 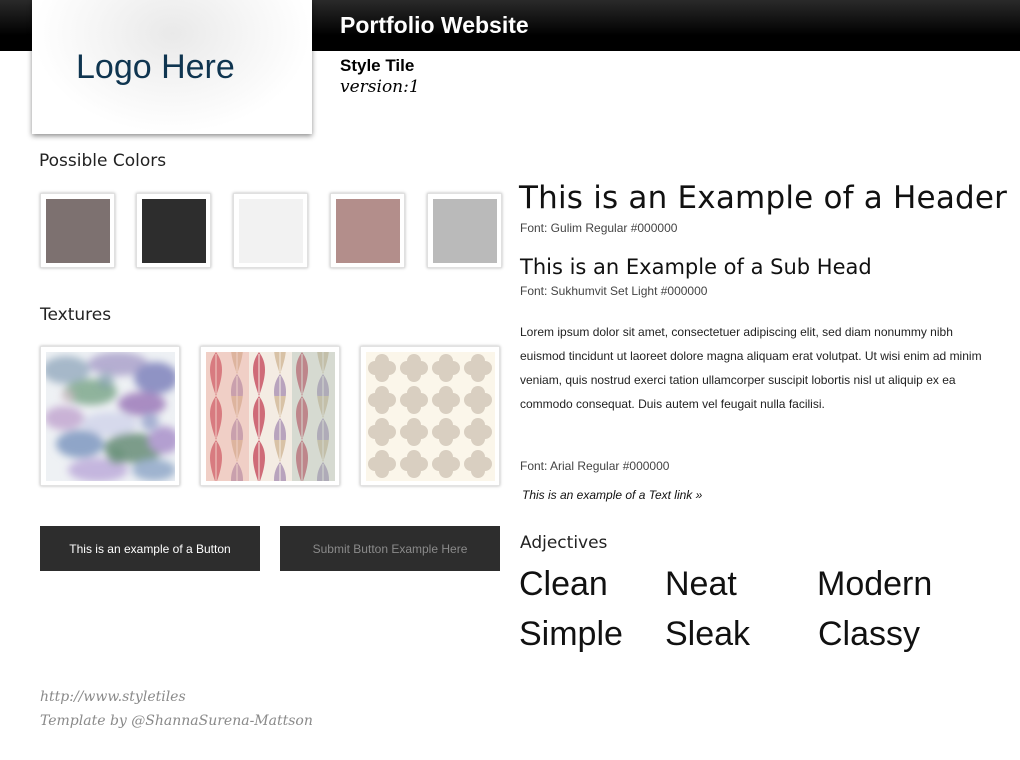 I want to click on adjective-clean: Clean, so click(x=563, y=584).